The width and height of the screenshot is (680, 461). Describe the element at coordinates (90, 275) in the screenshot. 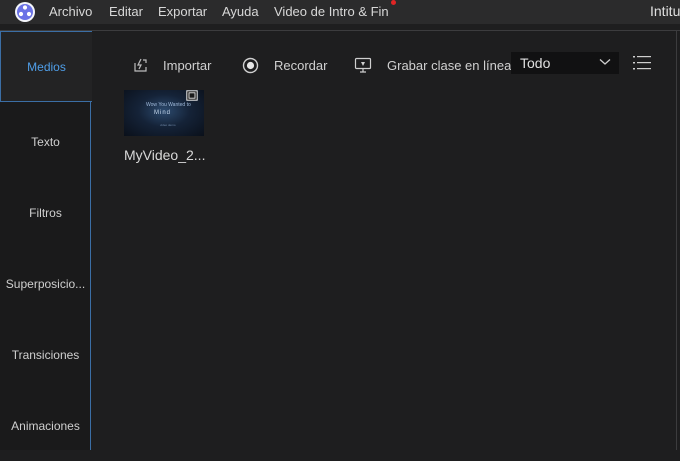

I see `sidebar-divider` at that location.